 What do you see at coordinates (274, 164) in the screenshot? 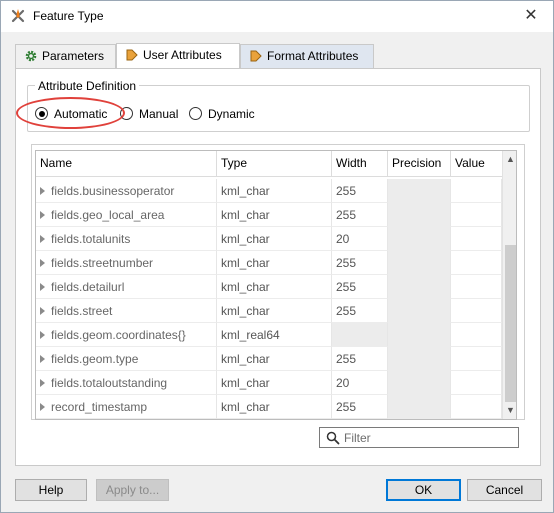
I see `column-header-type: Type` at bounding box center [274, 164].